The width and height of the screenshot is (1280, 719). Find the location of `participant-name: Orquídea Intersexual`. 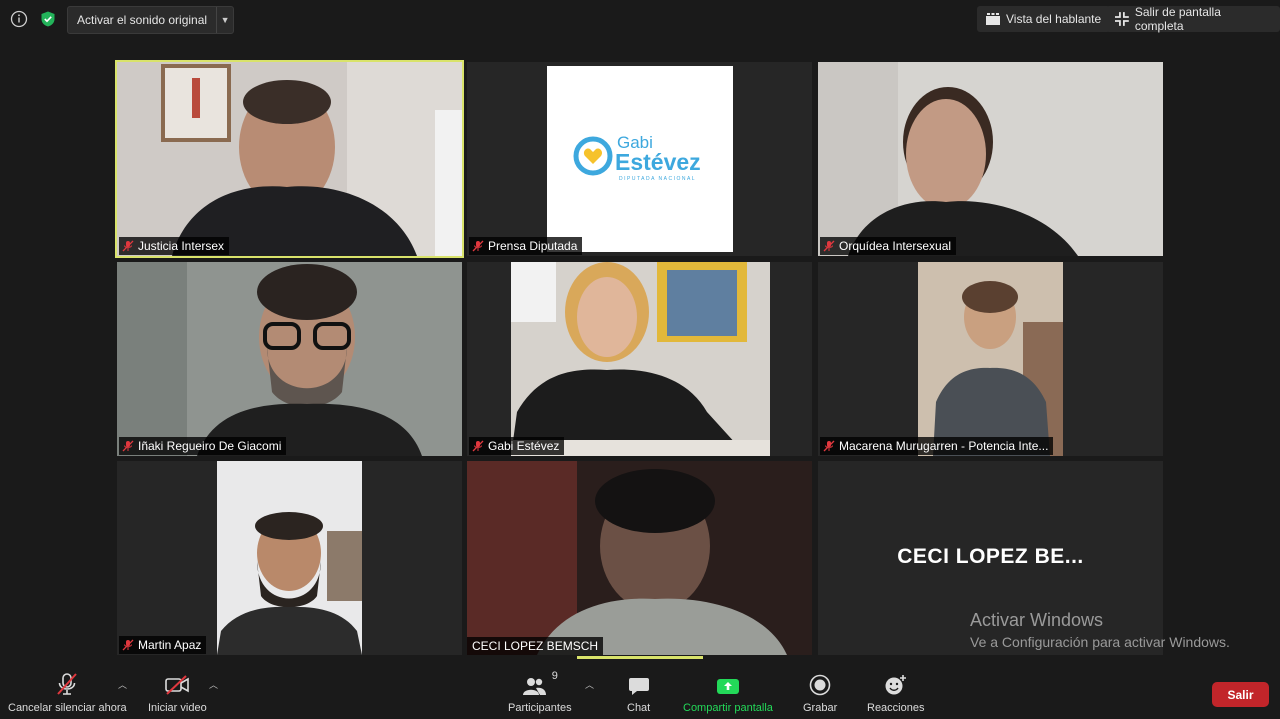

participant-name: Orquídea Intersexual is located at coordinates (895, 246).